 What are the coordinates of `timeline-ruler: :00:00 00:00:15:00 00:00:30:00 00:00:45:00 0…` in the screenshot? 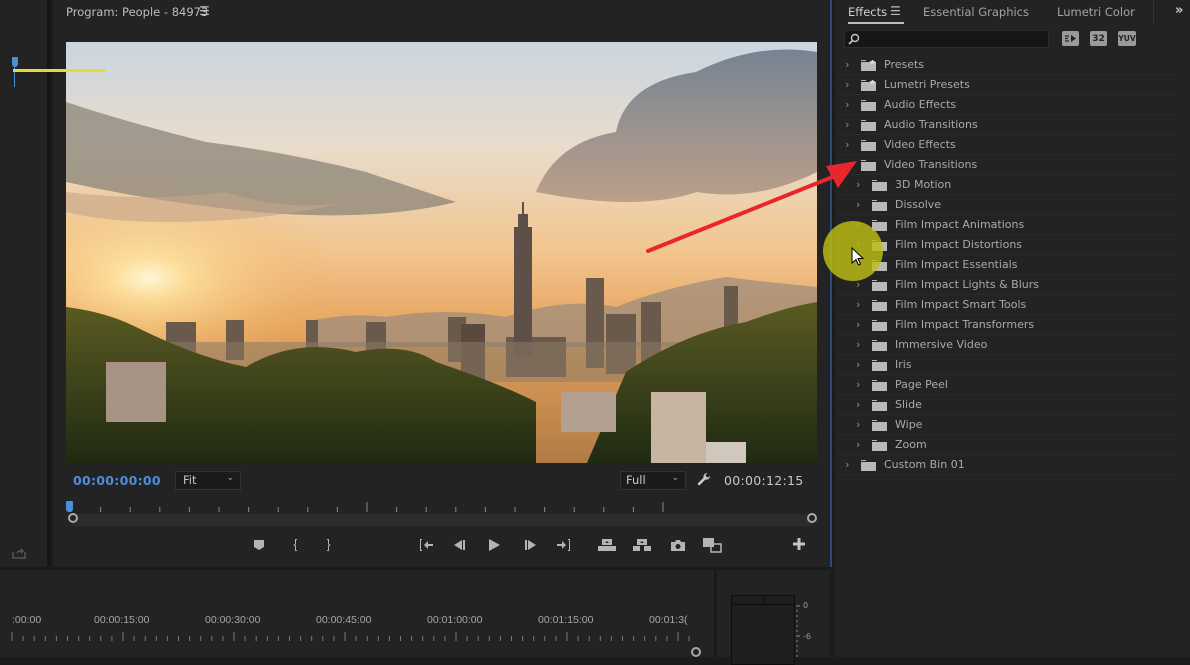 It's located at (357, 633).